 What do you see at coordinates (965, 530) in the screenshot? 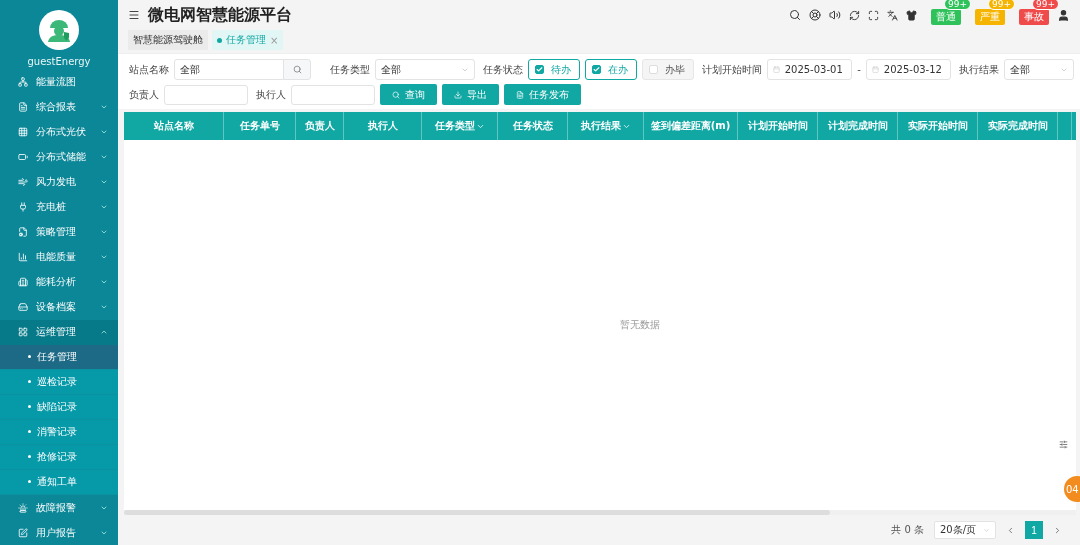
I see `page-size-select: 20条/页` at bounding box center [965, 530].